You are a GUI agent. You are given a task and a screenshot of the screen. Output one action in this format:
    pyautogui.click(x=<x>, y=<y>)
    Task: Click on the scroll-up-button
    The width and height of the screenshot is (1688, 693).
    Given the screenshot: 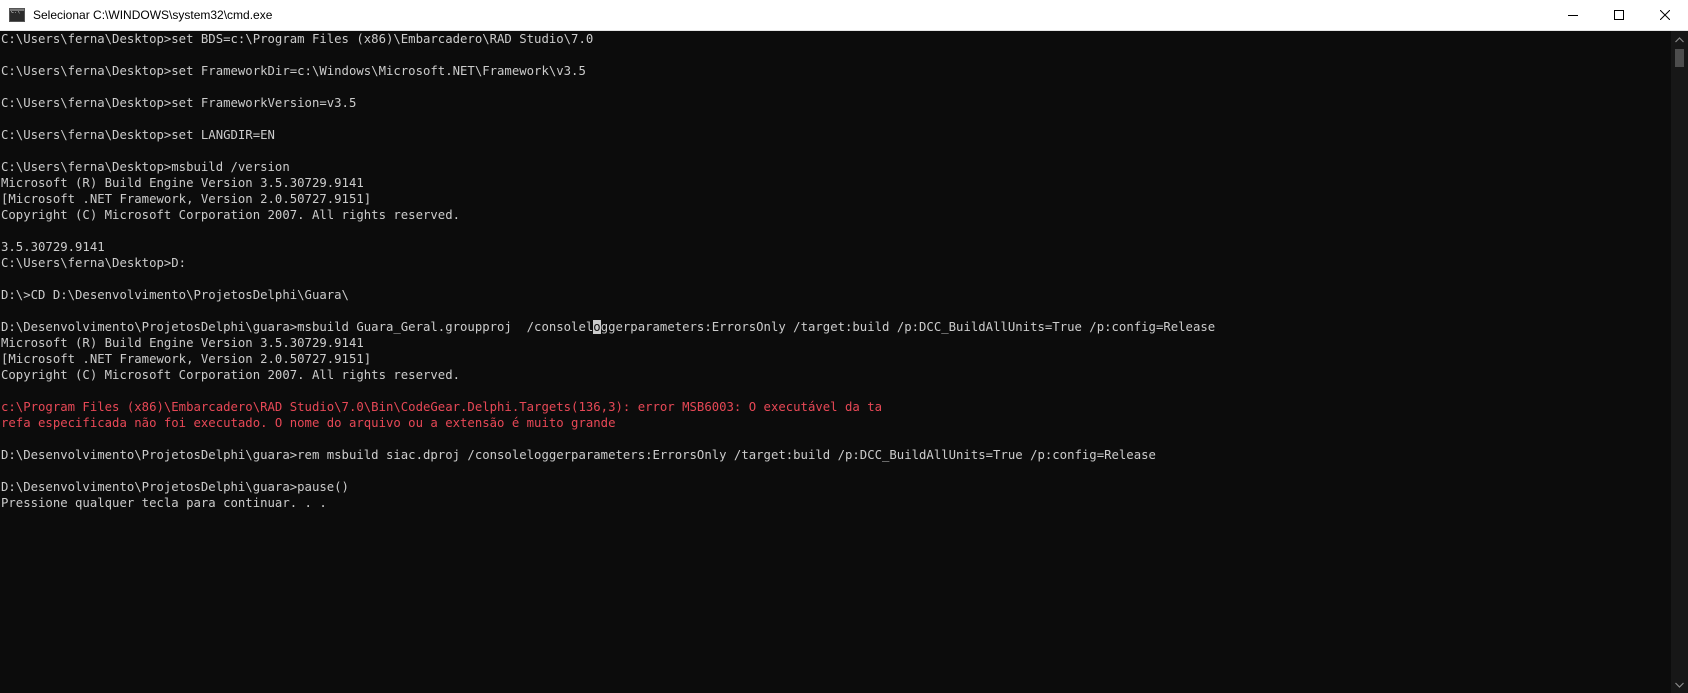 What is the action you would take?
    pyautogui.click(x=1679, y=39)
    